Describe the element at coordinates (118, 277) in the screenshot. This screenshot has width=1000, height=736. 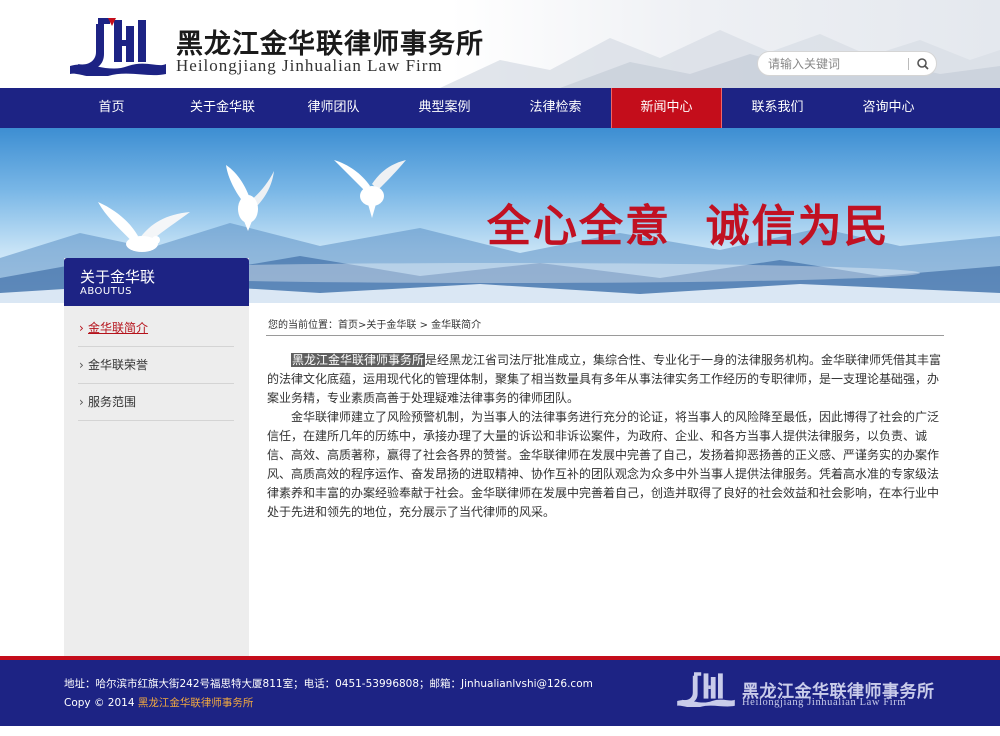
I see `sidebar-title-cn: 关于金华联` at that location.